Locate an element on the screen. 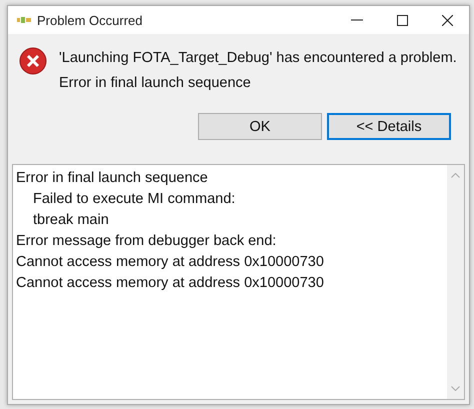 This screenshot has width=474, height=409. app-icon is located at coordinates (24, 20).